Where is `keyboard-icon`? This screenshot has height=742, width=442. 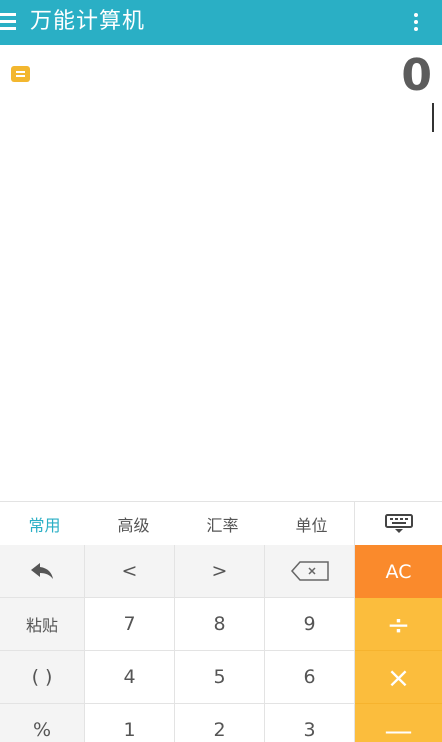 keyboard-icon is located at coordinates (398, 523).